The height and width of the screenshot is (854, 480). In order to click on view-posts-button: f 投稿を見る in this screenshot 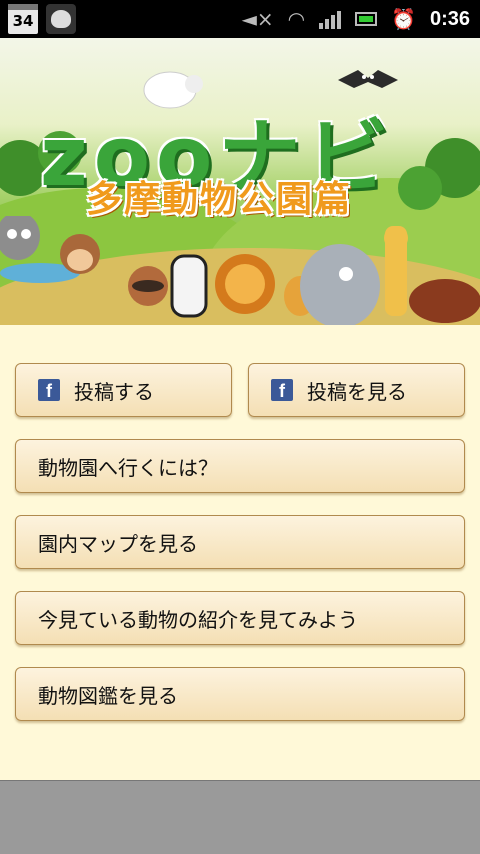, I will do `click(356, 390)`.